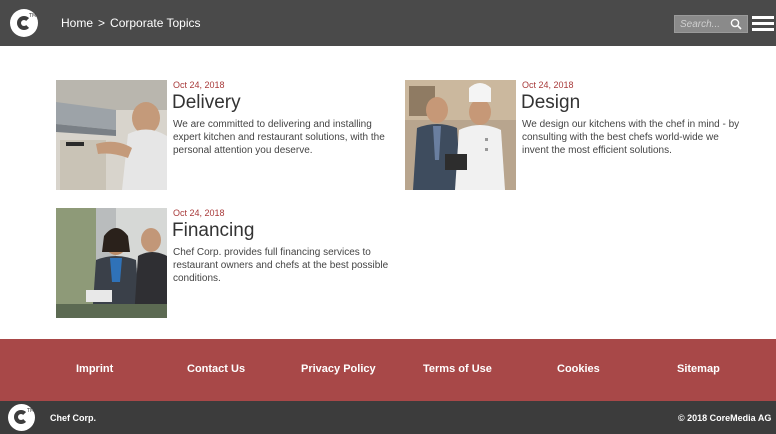 The width and height of the screenshot is (776, 434). I want to click on breadcrumb-home-link: Home, so click(77, 23).